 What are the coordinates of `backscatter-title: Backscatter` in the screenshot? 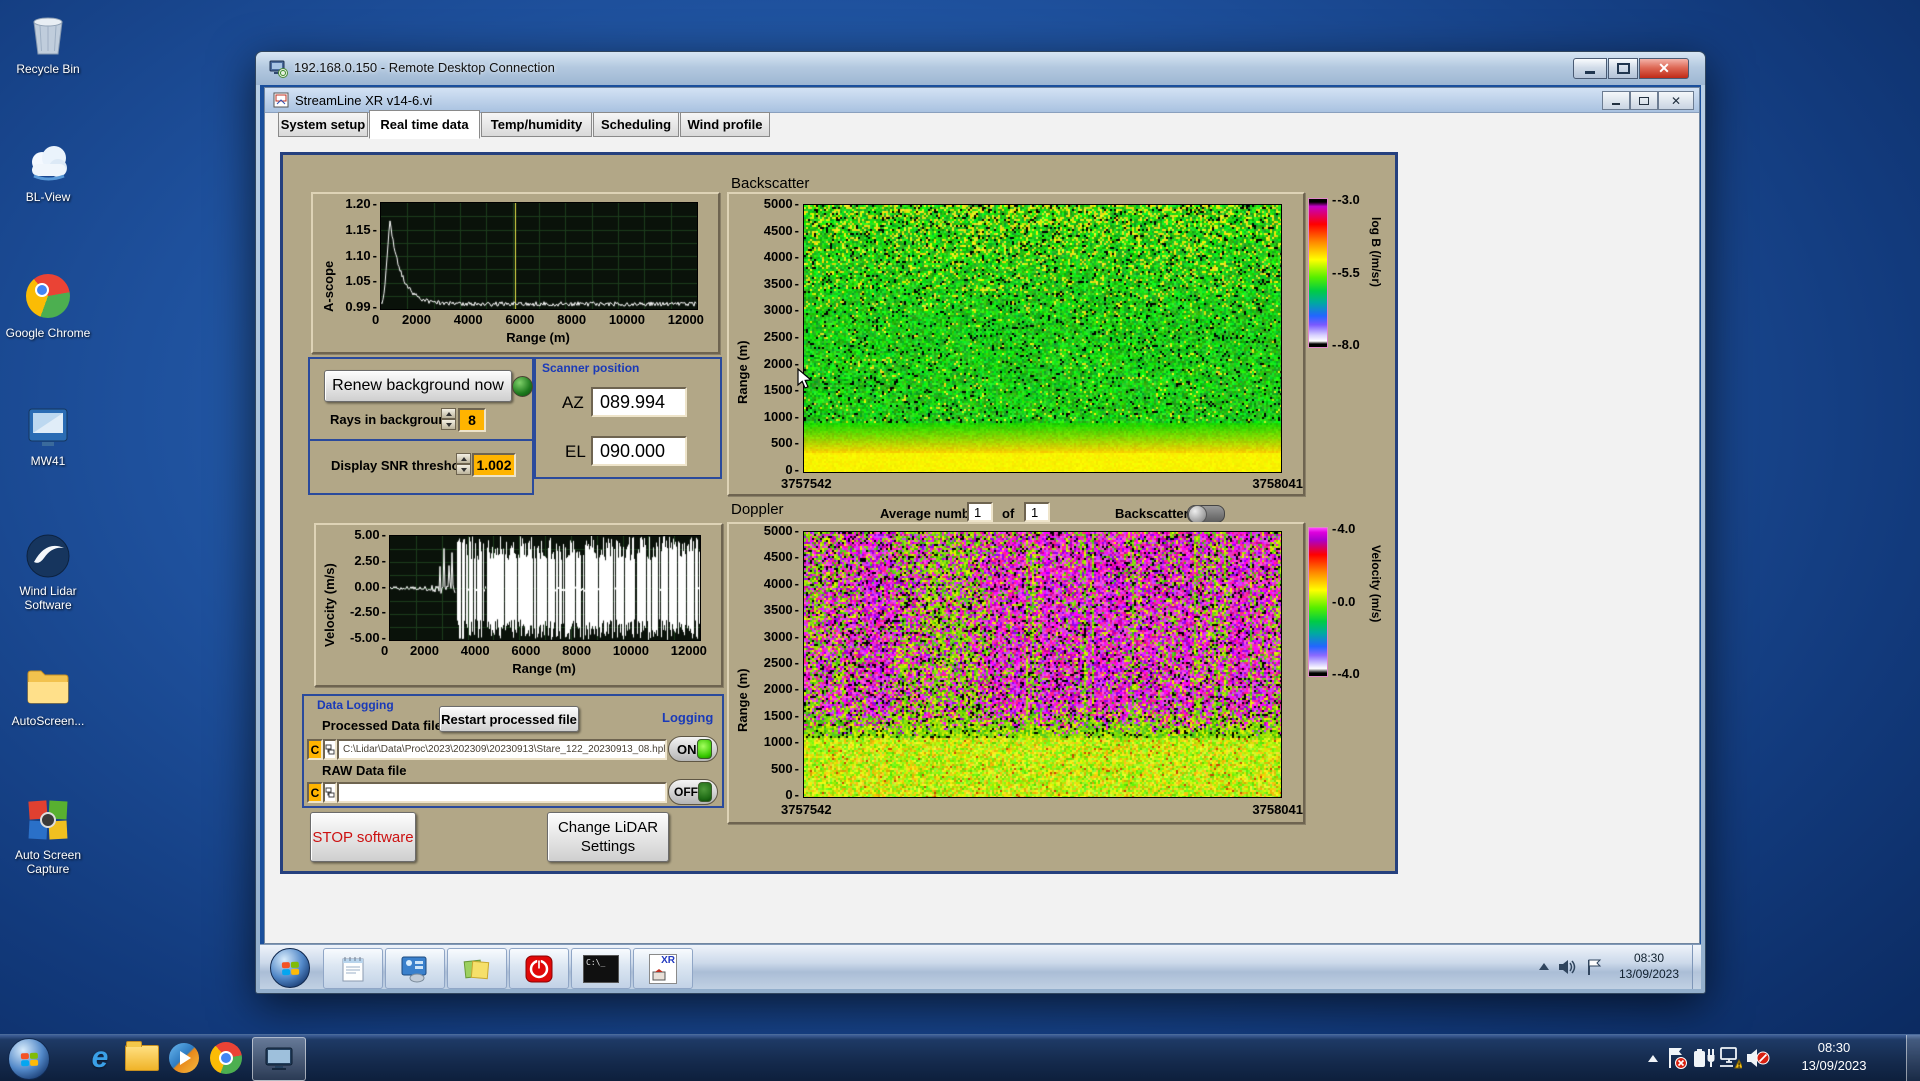 It's located at (770, 183).